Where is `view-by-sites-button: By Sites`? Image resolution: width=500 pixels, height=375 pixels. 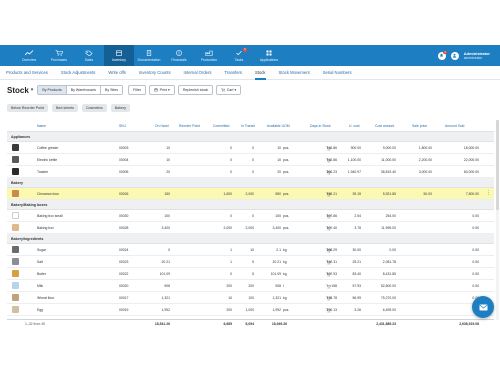 view-by-sites-button: By Sites is located at coordinates (111, 90).